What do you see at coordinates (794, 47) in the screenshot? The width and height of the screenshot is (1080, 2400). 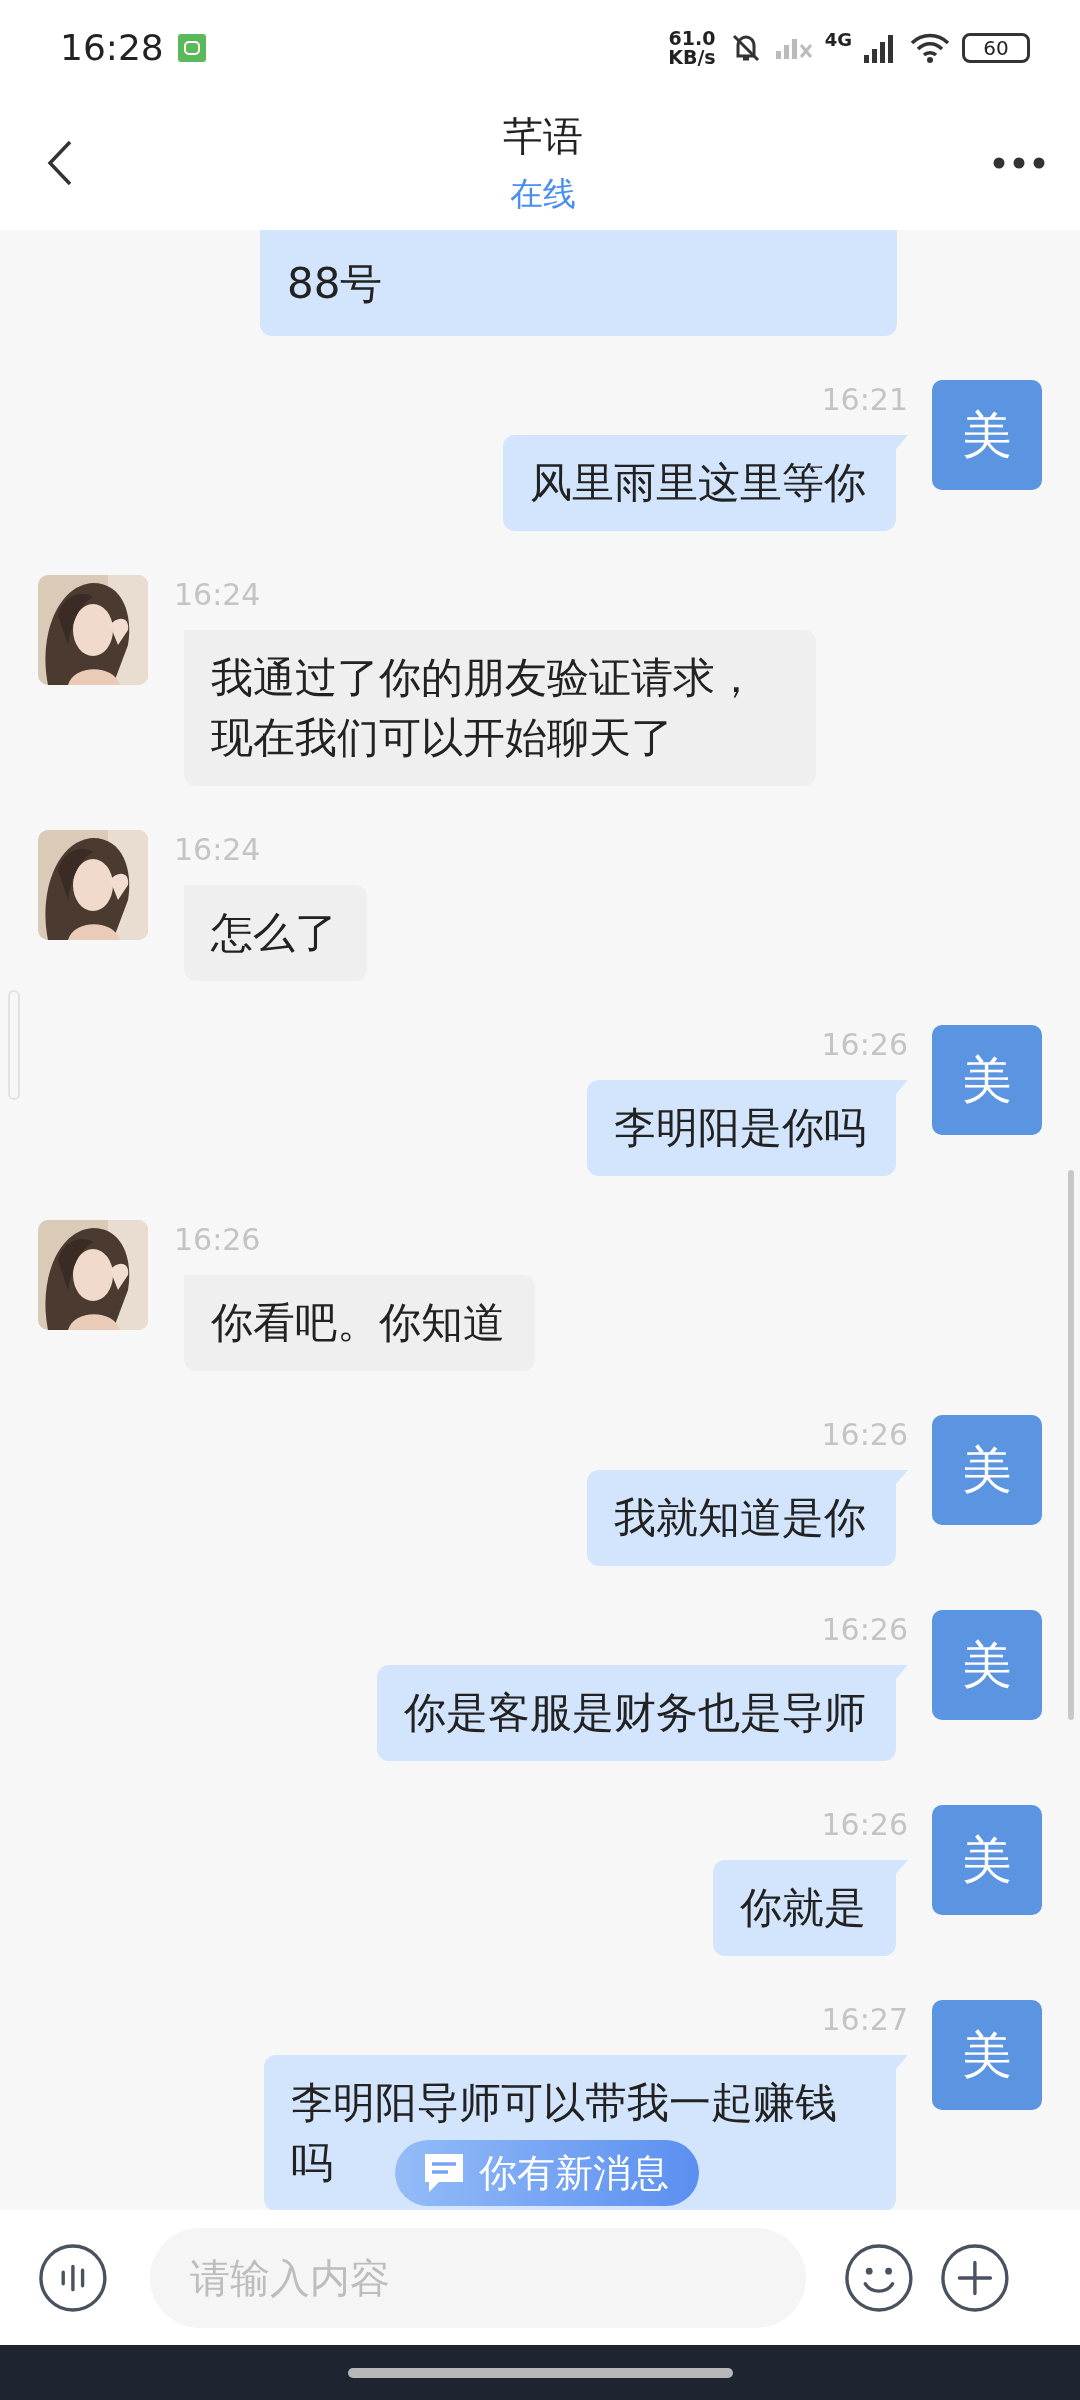 I see `no-signal-icon` at bounding box center [794, 47].